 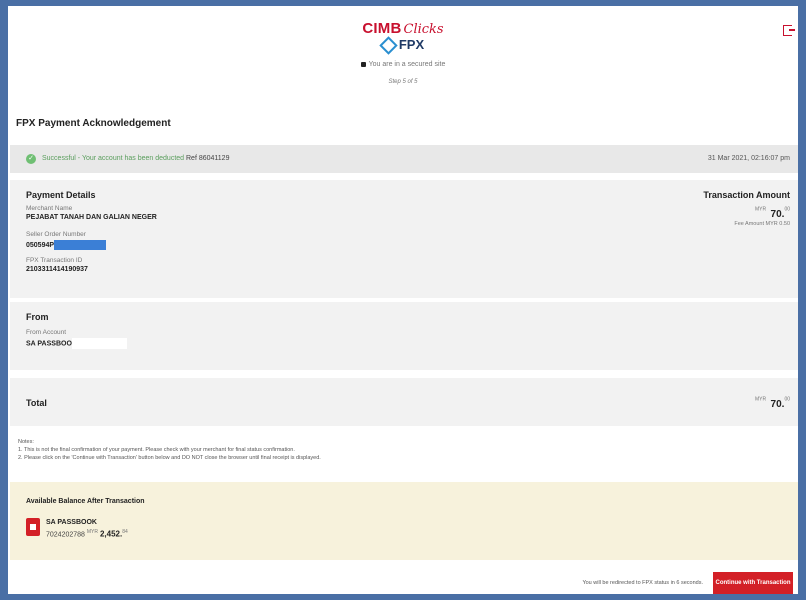 What do you see at coordinates (787, 399) in the screenshot?
I see `total-amount-cents: 00` at bounding box center [787, 399].